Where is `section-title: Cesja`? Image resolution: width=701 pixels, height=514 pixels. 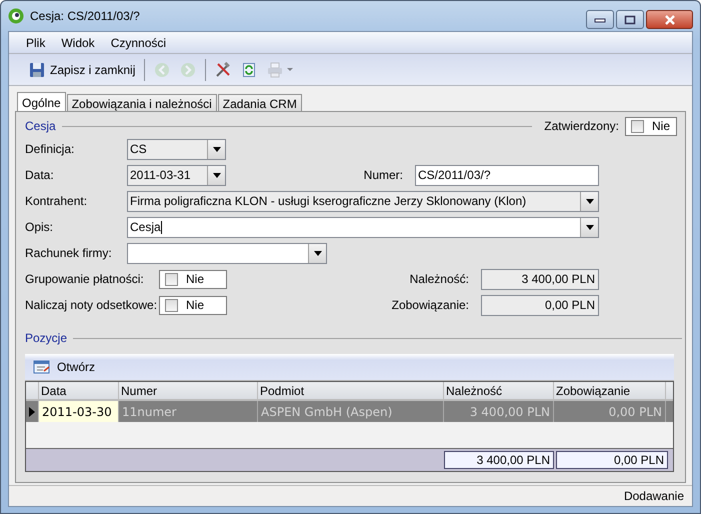 section-title: Cesja is located at coordinates (40, 126).